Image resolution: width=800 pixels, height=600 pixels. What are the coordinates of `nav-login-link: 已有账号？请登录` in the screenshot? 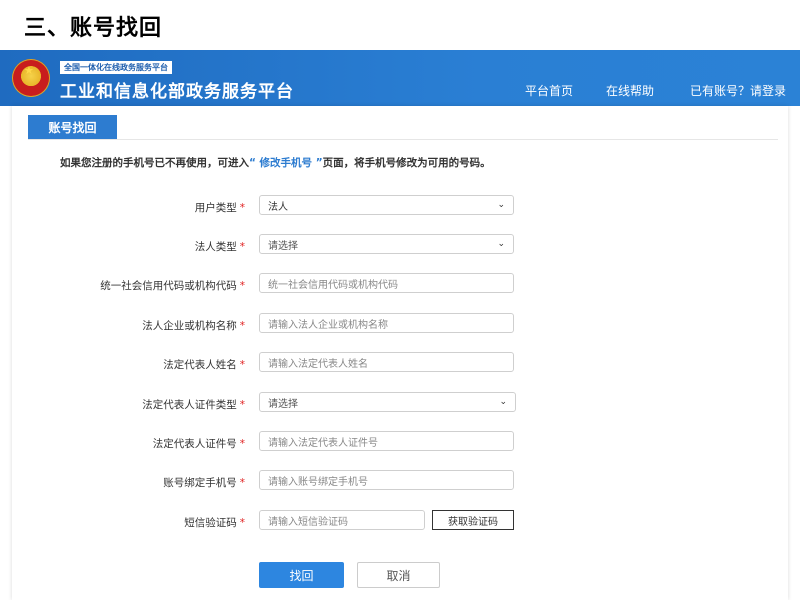 It's located at (738, 90).